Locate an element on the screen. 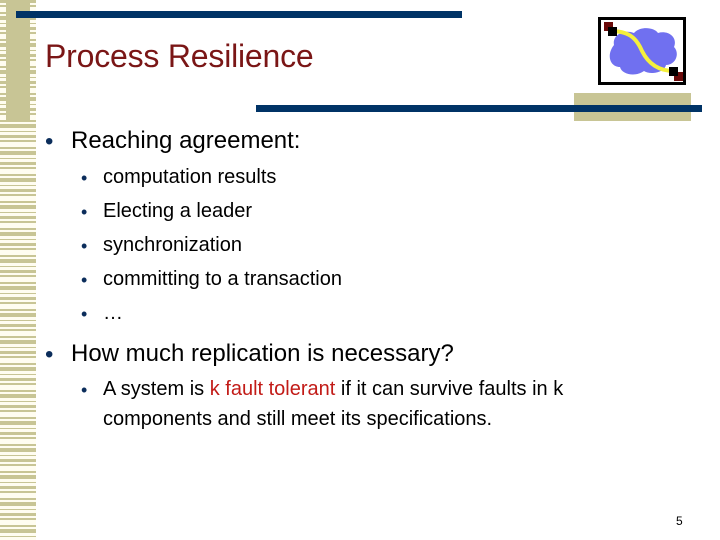 The width and height of the screenshot is (720, 540). left-decorative-block is located at coordinates (18, 62).